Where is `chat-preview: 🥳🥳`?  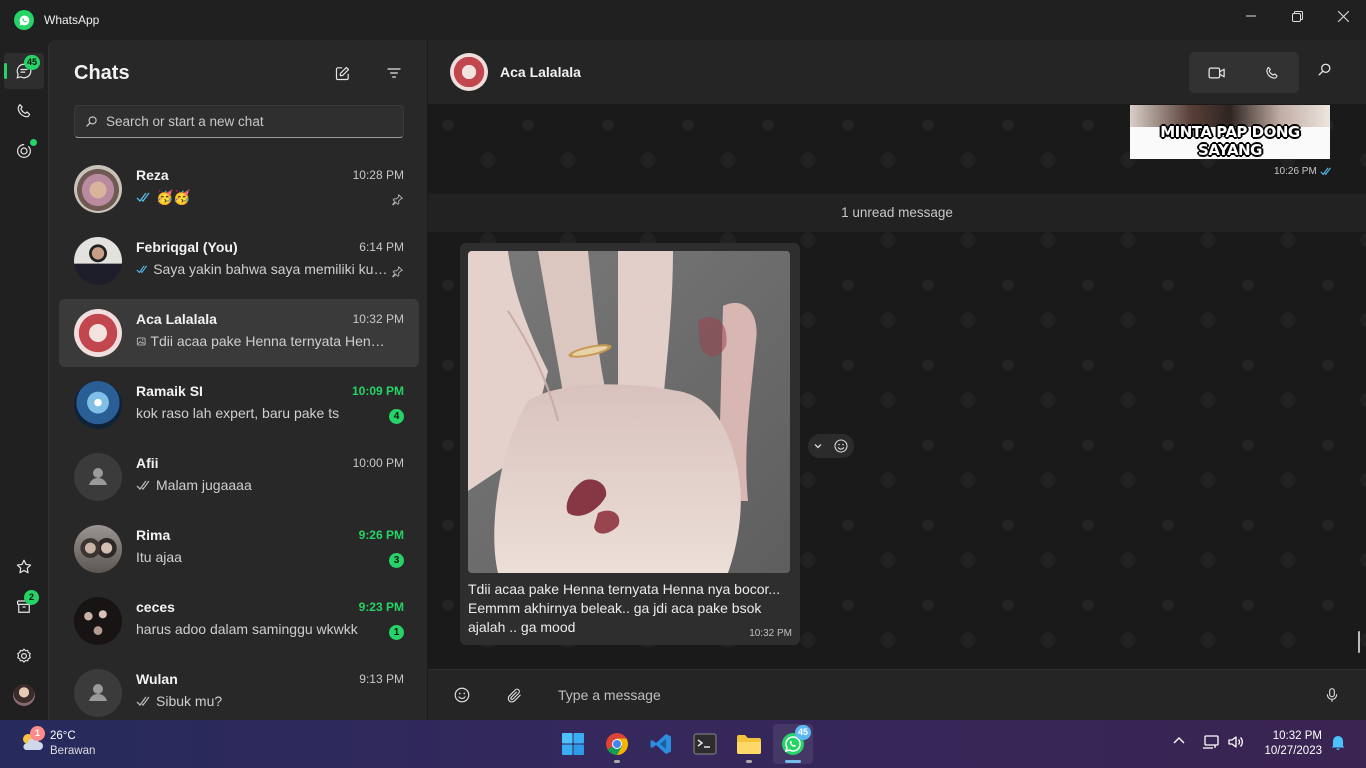 chat-preview: 🥳🥳 is located at coordinates (263, 197).